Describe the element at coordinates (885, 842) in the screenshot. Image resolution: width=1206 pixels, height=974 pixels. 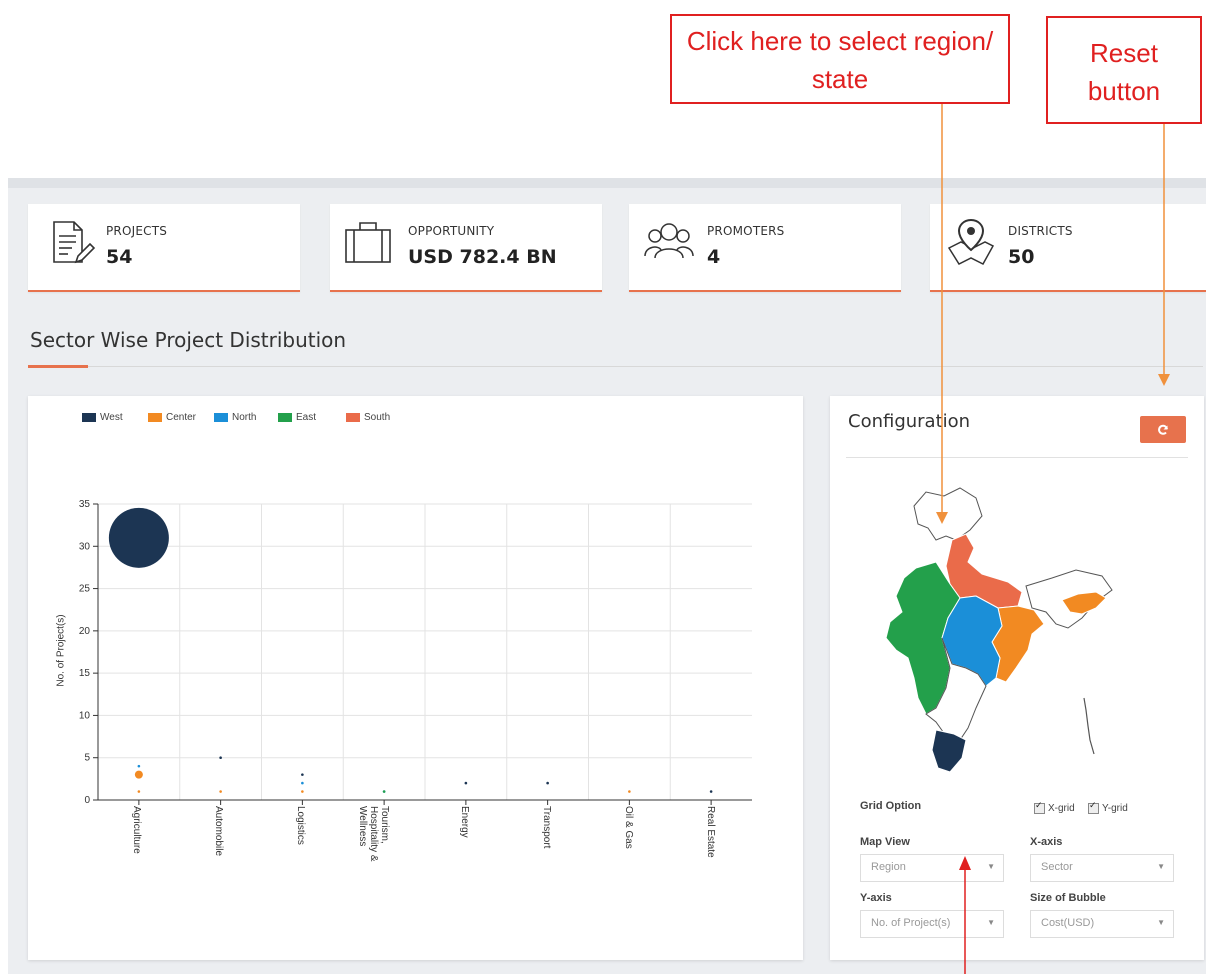
I see `map-view-label: Map View` at that location.